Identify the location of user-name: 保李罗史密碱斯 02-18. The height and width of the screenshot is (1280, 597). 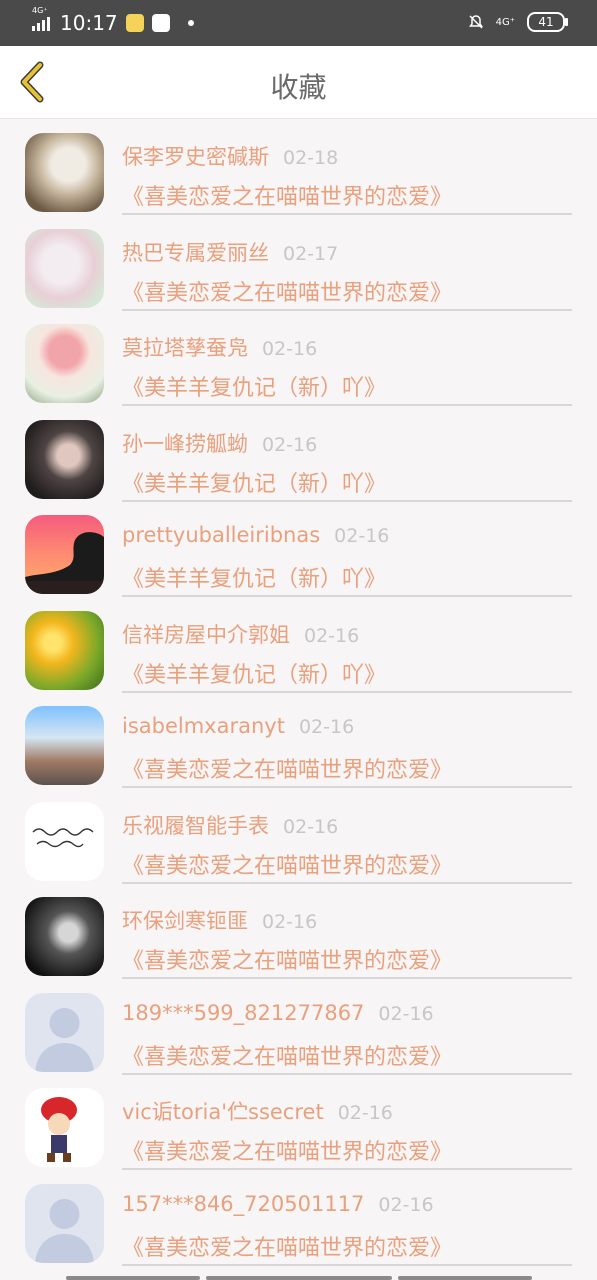
(230, 157).